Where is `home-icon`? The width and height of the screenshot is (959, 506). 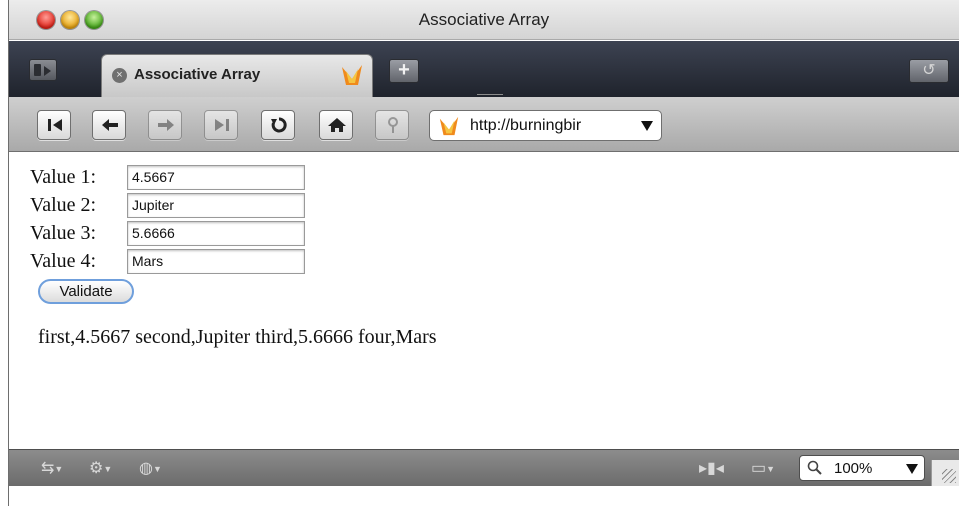 home-icon is located at coordinates (336, 125).